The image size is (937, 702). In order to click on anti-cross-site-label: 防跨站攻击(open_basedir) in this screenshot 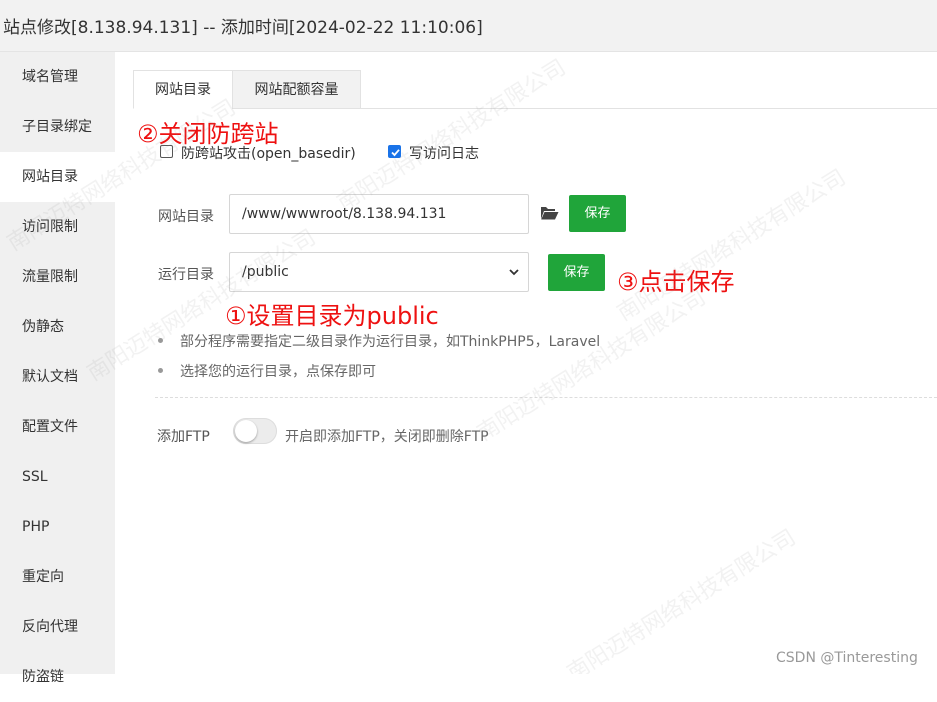, I will do `click(268, 154)`.